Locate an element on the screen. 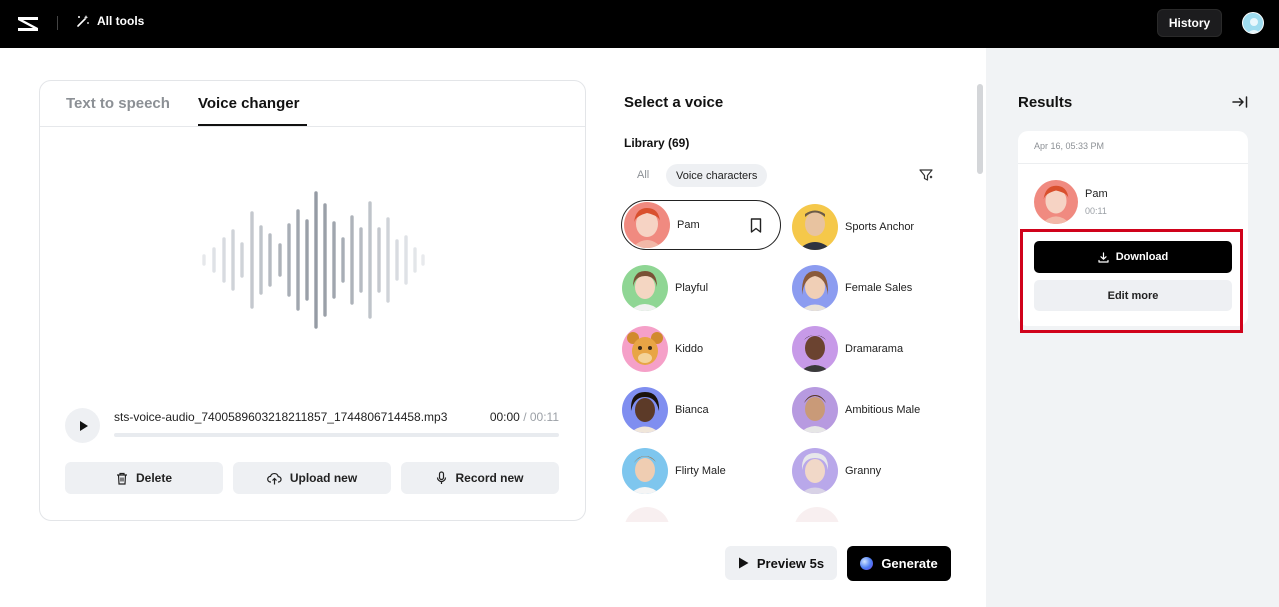 Image resolution: width=1279 pixels, height=607 pixels. voice-item-female-sales: Female Sales is located at coordinates (872, 288).